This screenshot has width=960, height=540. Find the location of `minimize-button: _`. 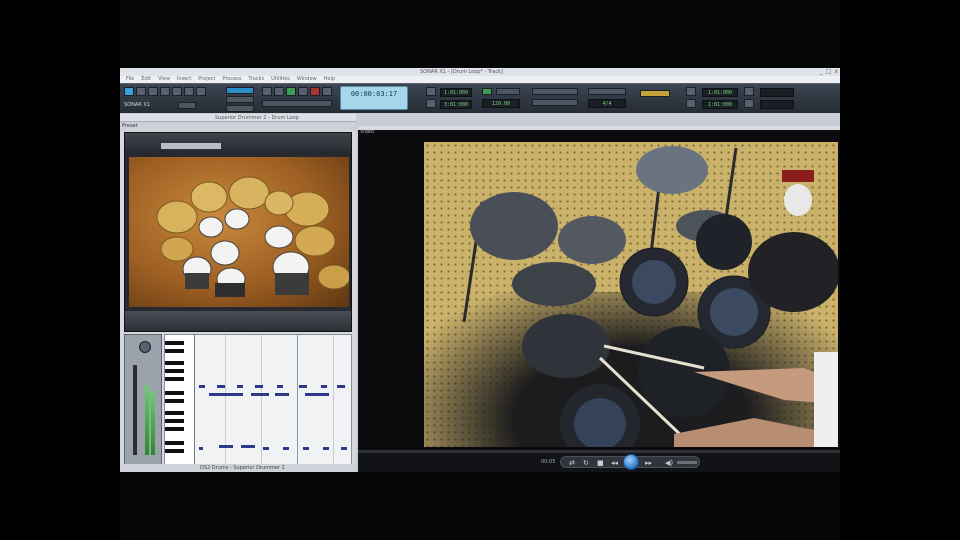

minimize-button: _ is located at coordinates (821, 72).